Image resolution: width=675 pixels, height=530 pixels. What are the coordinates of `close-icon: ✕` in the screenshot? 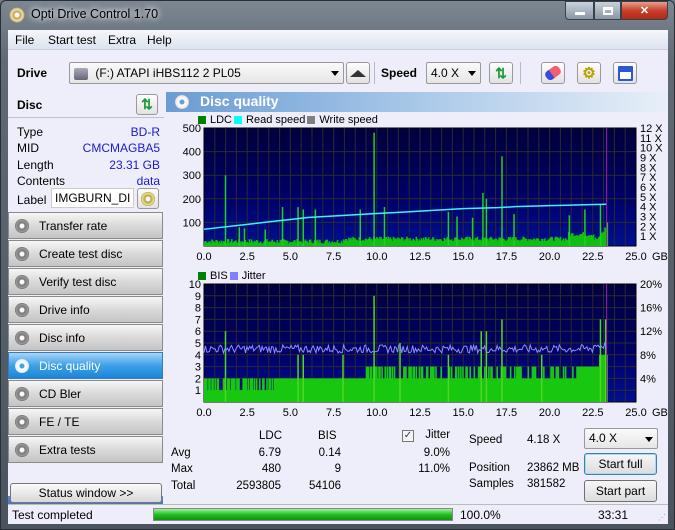 It's located at (644, 11).